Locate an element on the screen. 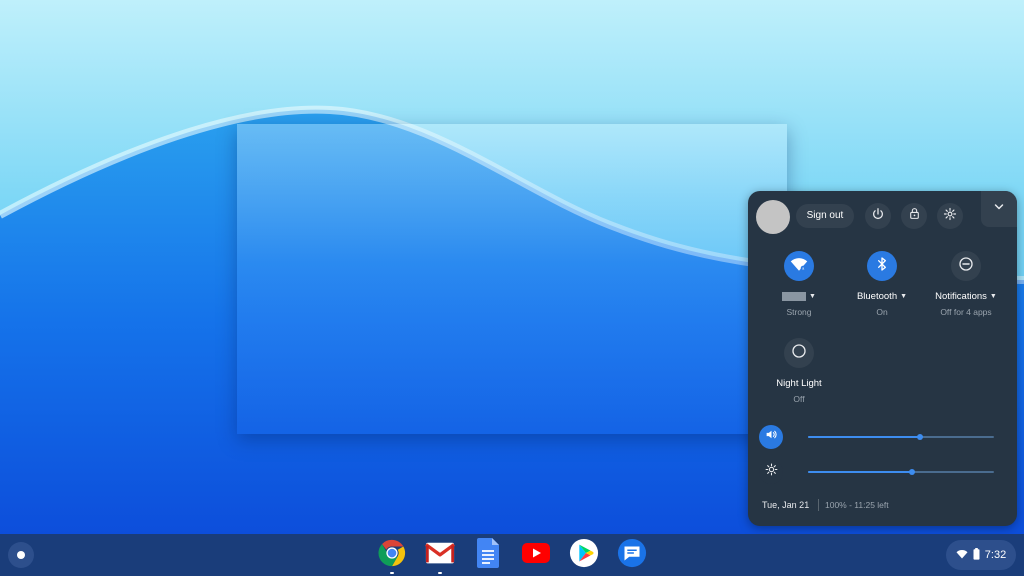 The width and height of the screenshot is (1024, 576). do-not-disturb-icon is located at coordinates (966, 266).